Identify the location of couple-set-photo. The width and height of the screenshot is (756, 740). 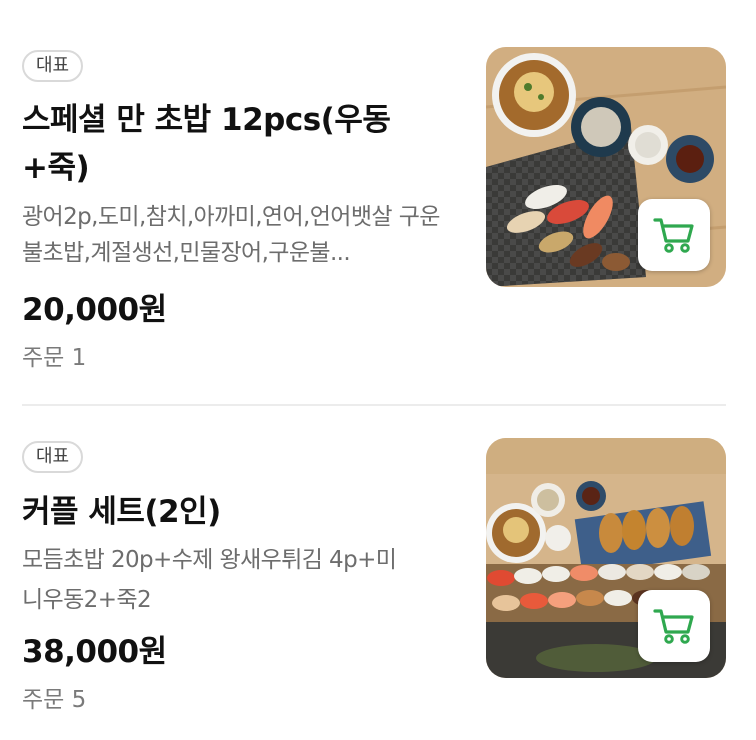
(606, 558).